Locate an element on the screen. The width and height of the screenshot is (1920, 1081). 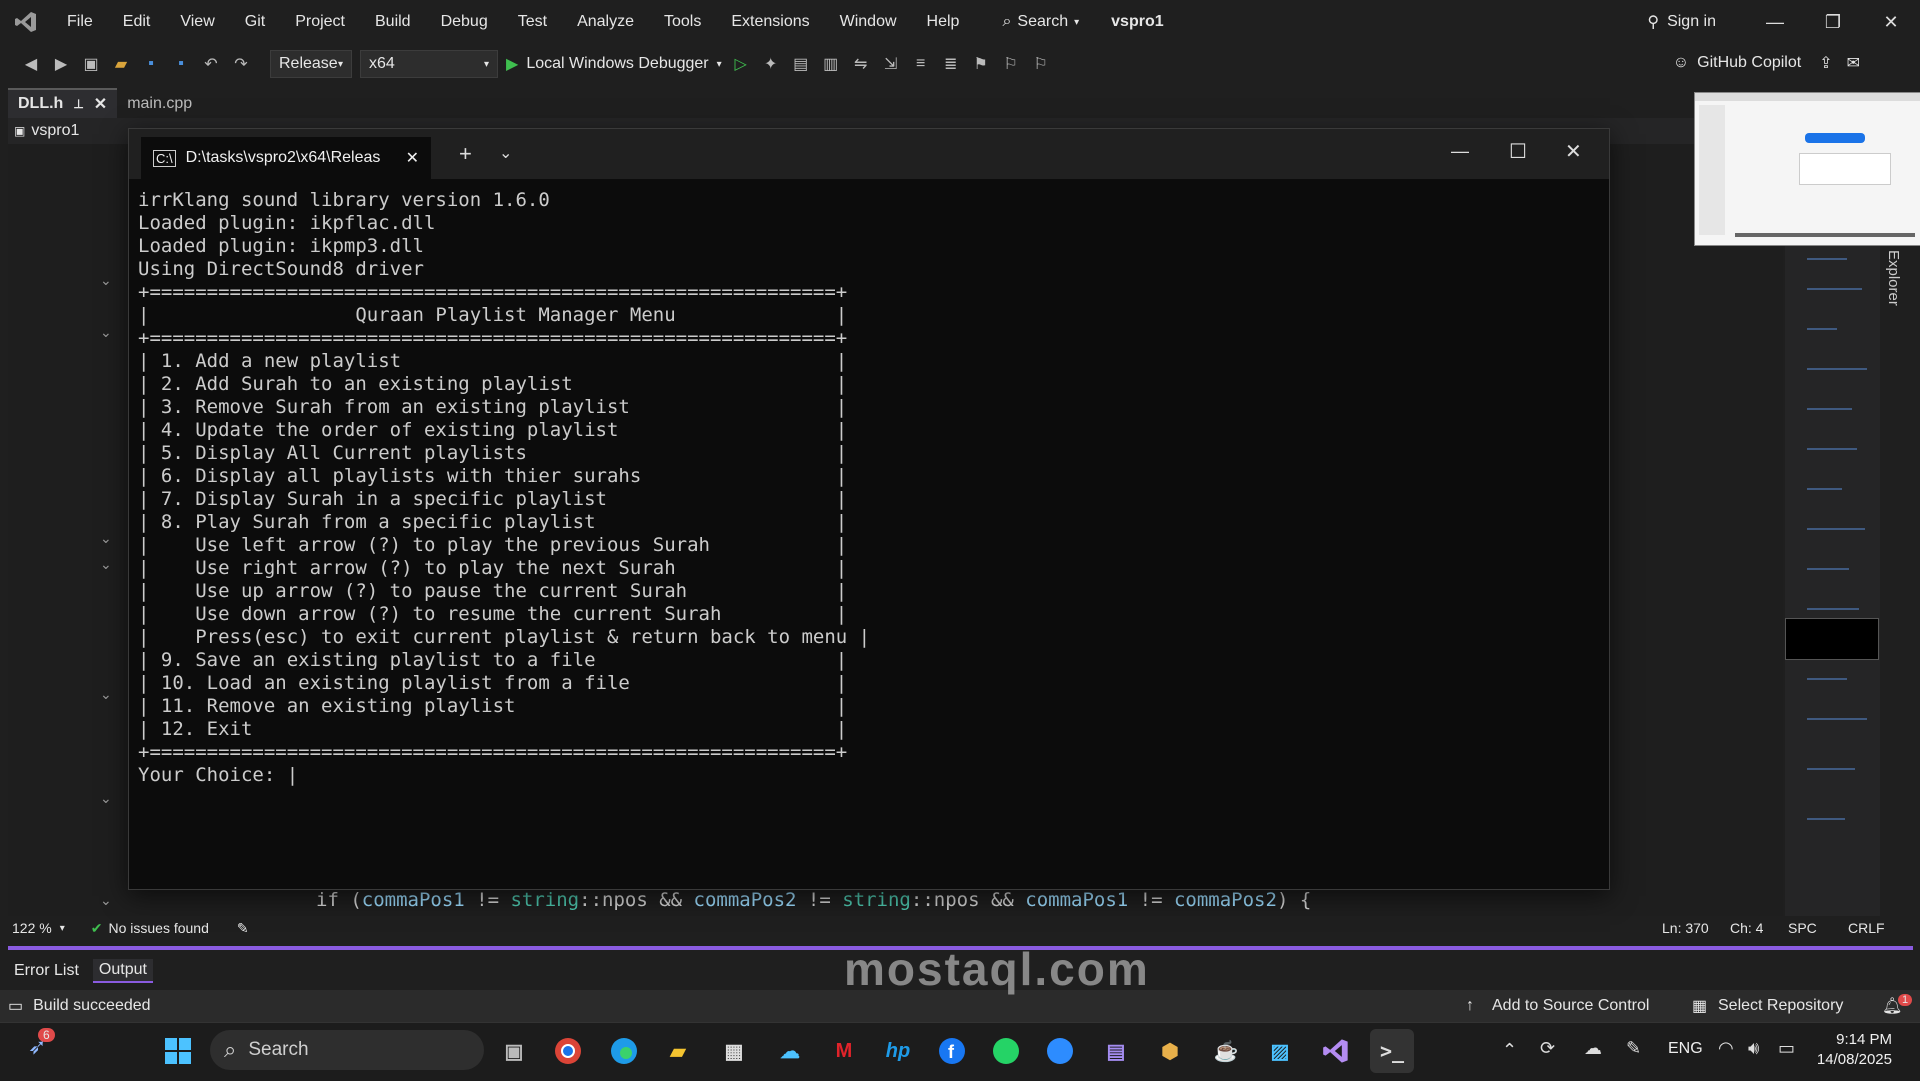
file-explorer-icon: ▰ is located at coordinates (678, 1051).